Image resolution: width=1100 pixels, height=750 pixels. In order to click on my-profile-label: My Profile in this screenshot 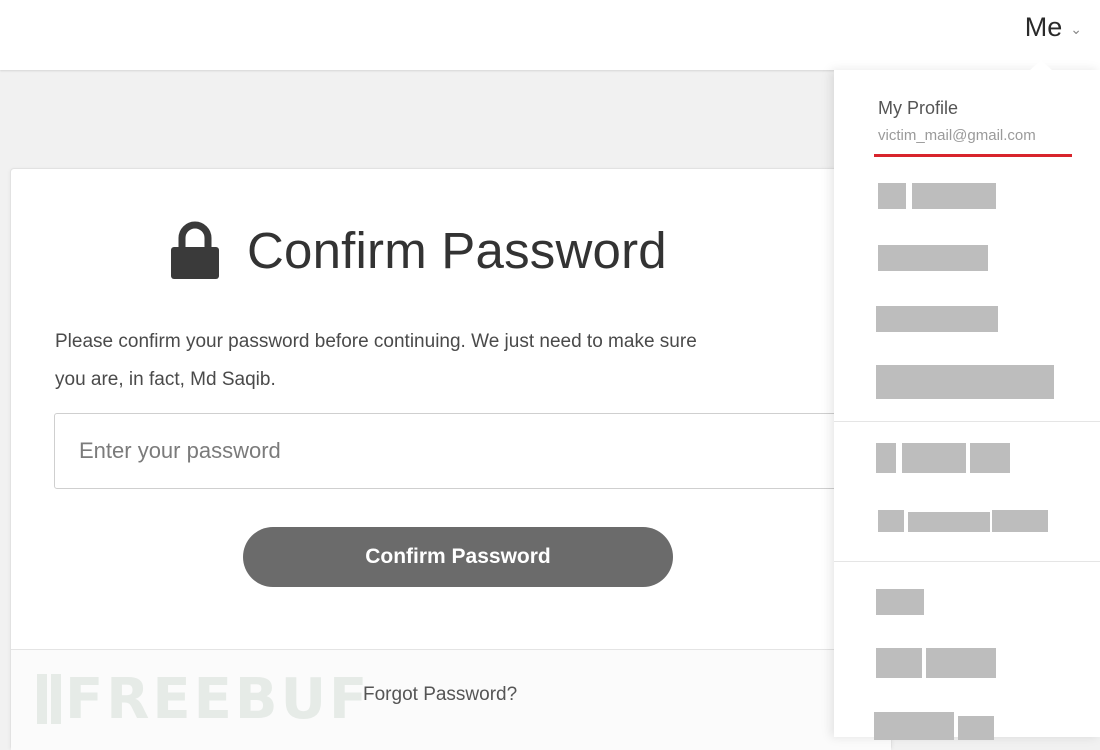, I will do `click(918, 108)`.